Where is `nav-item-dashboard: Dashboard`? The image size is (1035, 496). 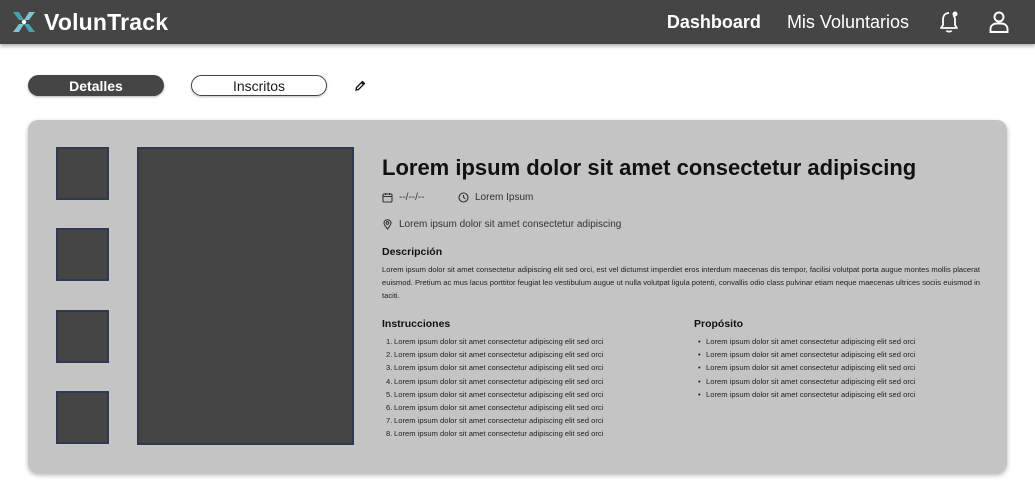 nav-item-dashboard: Dashboard is located at coordinates (714, 22).